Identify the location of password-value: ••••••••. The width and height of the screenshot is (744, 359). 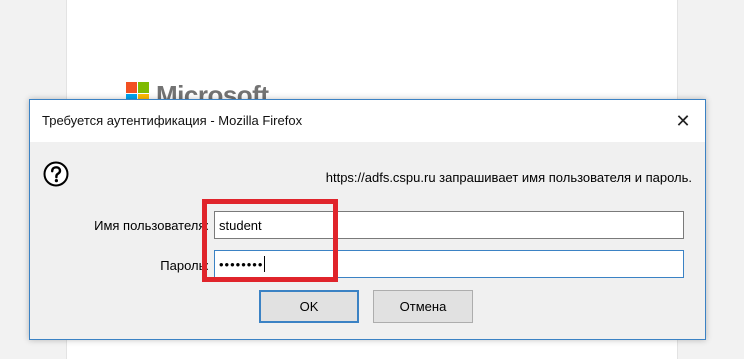
(241, 264).